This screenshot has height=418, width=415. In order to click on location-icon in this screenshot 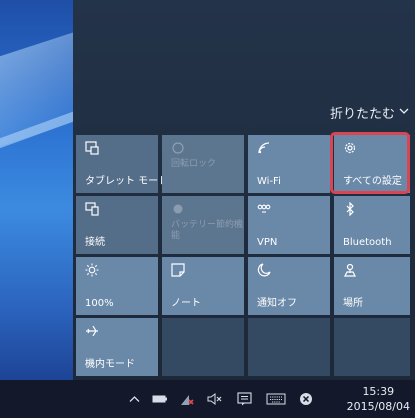, I will do `click(350, 270)`.